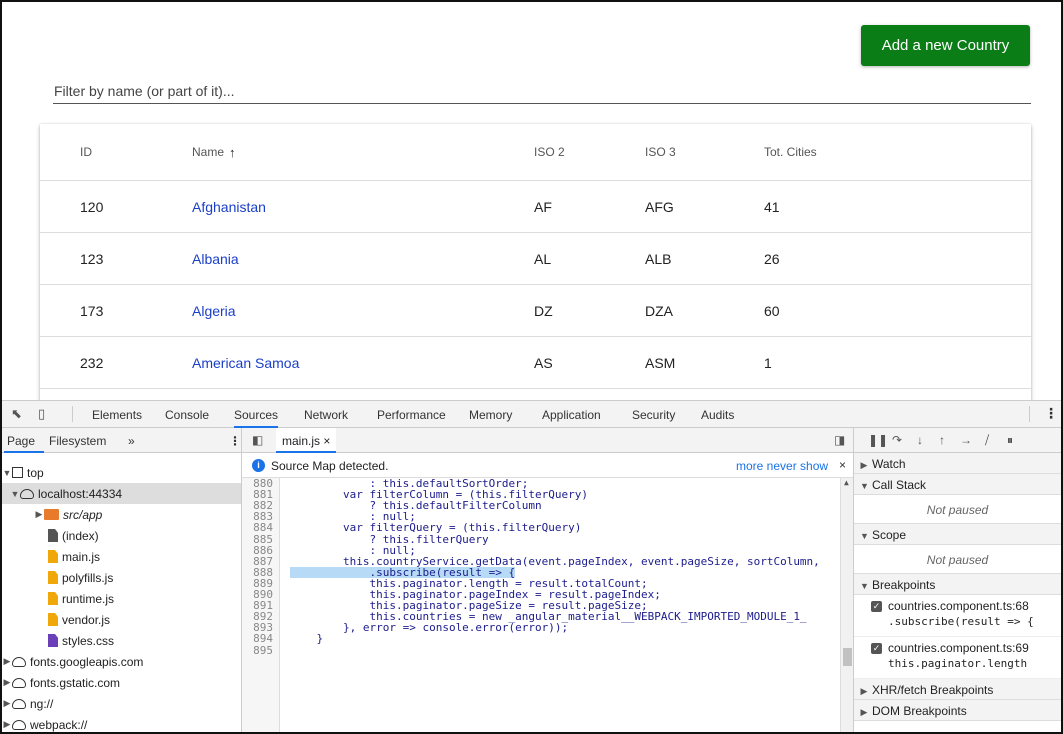 The image size is (1063, 734). Describe the element at coordinates (121, 440) in the screenshot. I see `navigator-tab-bar: Page Filesystem » ⋮` at that location.